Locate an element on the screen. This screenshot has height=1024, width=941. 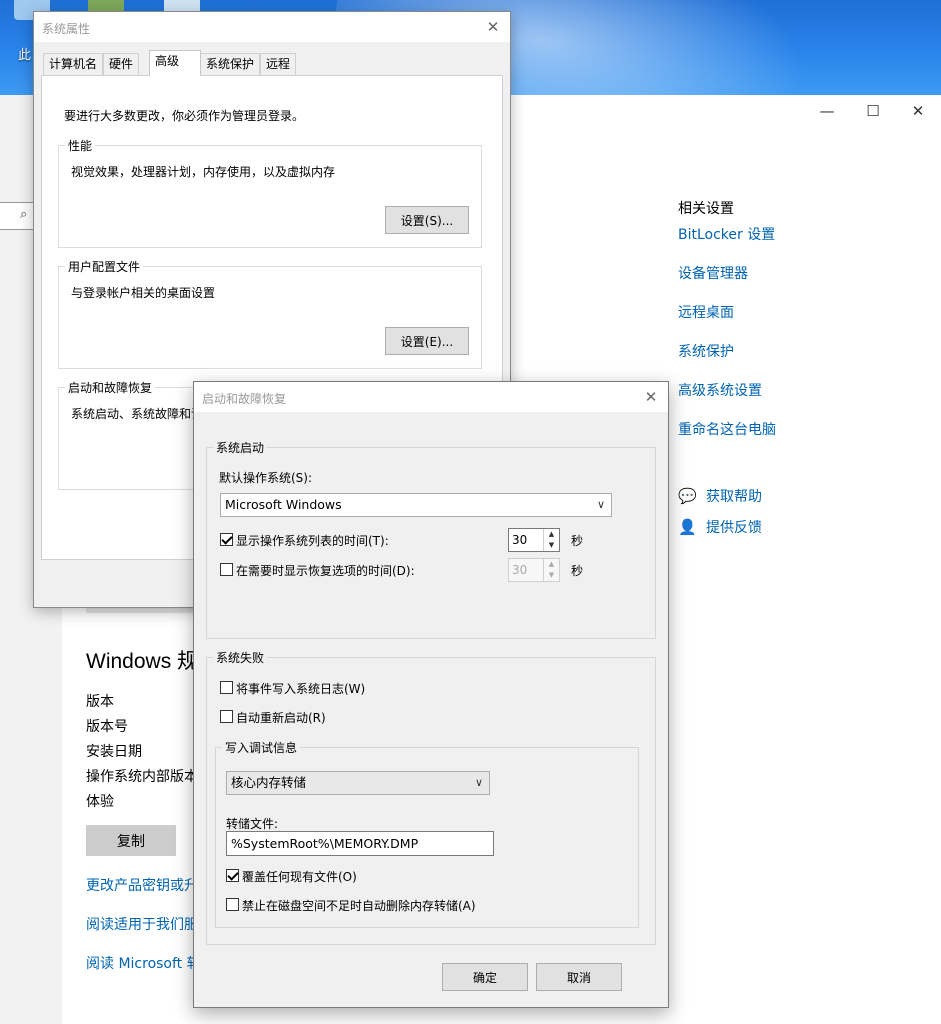
copy-button: 复制 is located at coordinates (131, 840).